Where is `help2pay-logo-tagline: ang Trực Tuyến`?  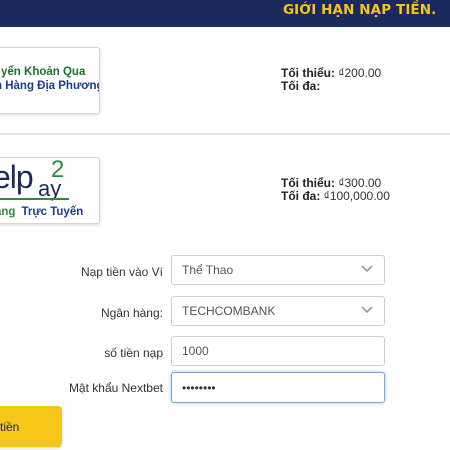 help2pay-logo-tagline: ang Trực Tuyến is located at coordinates (41, 212).